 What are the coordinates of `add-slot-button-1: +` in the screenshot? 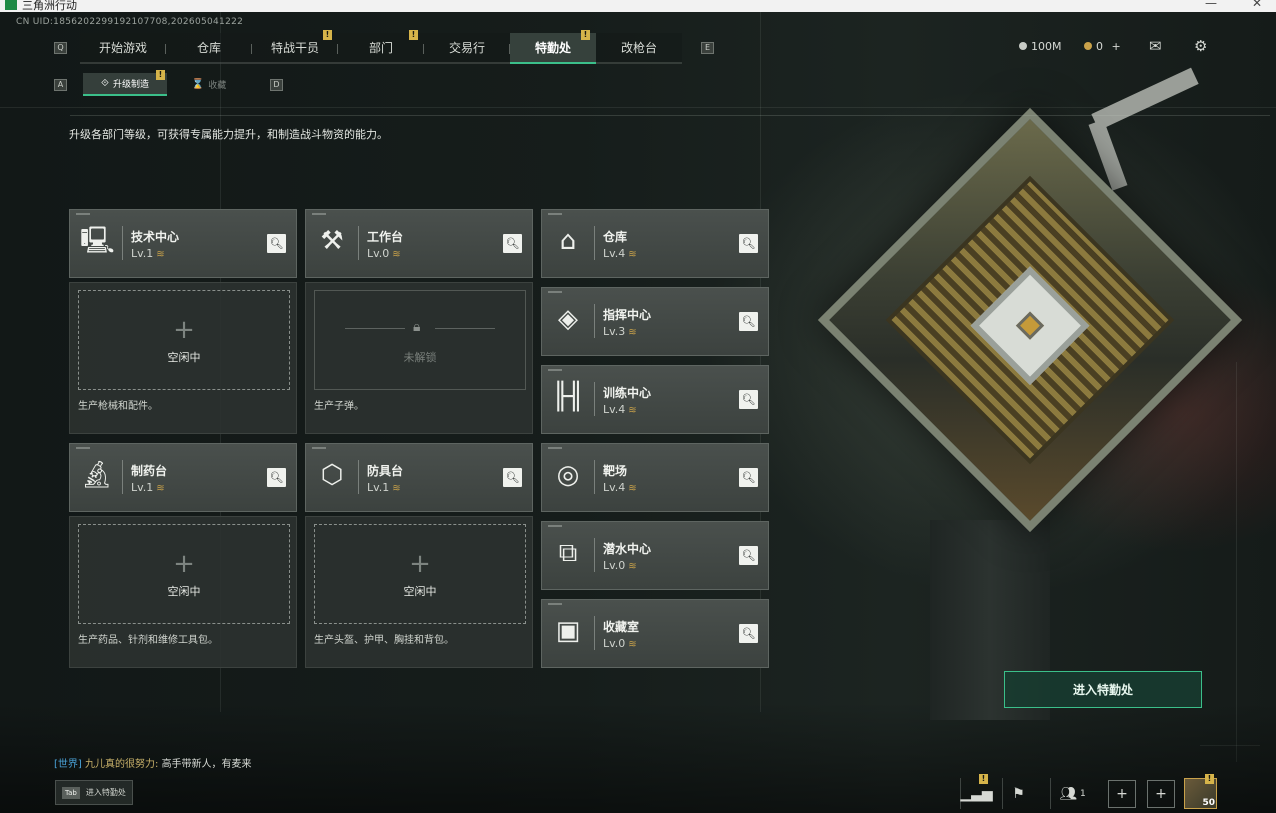 It's located at (1122, 794).